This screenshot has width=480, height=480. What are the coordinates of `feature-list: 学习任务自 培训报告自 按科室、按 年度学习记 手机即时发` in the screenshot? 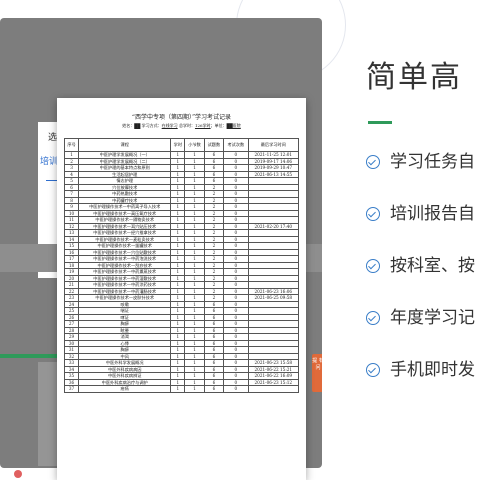 It's located at (423, 280).